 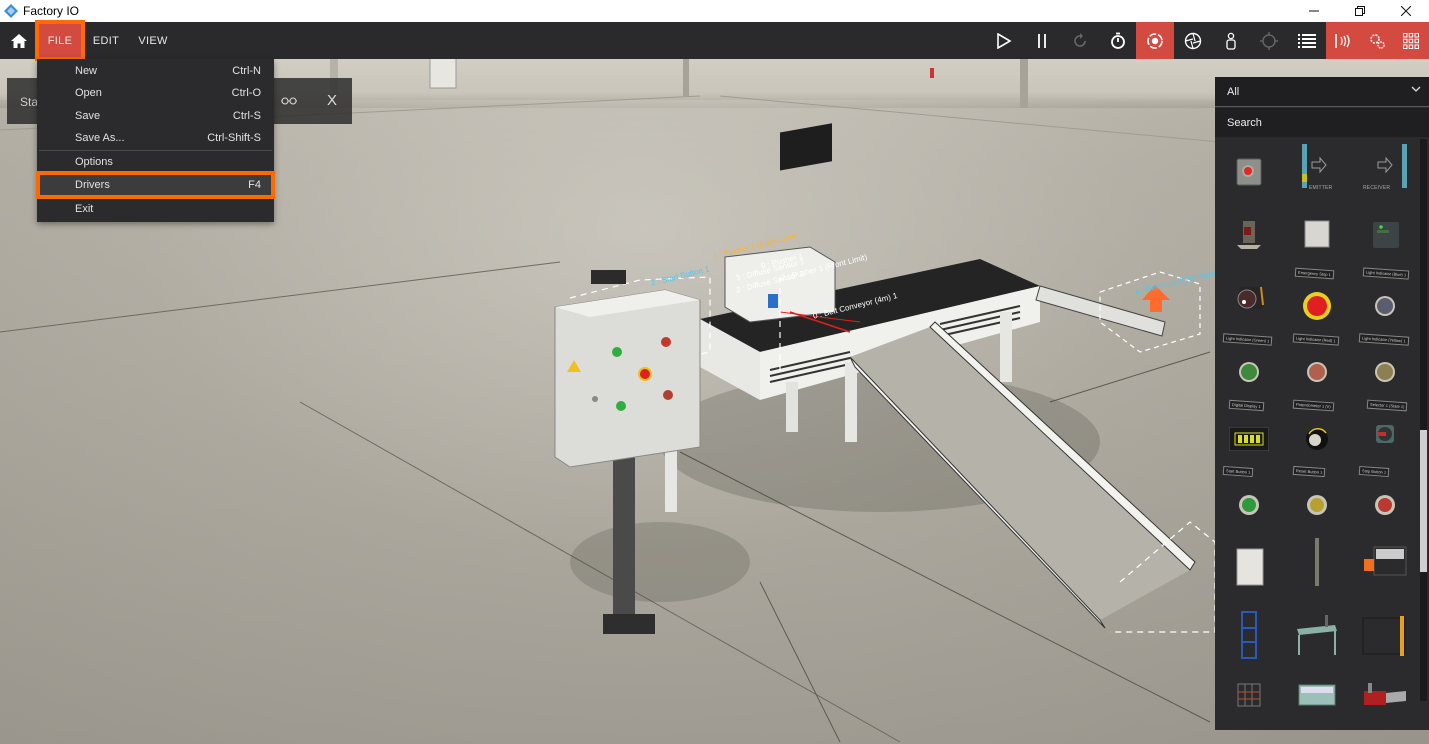 I want to click on actuators-button, so click(x=1377, y=40).